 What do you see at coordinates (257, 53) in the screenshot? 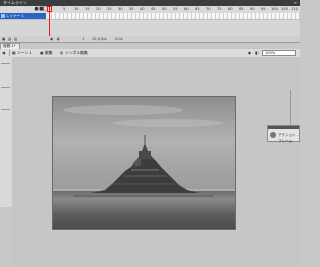
I see `edit-scenes-icon: ◧` at bounding box center [257, 53].